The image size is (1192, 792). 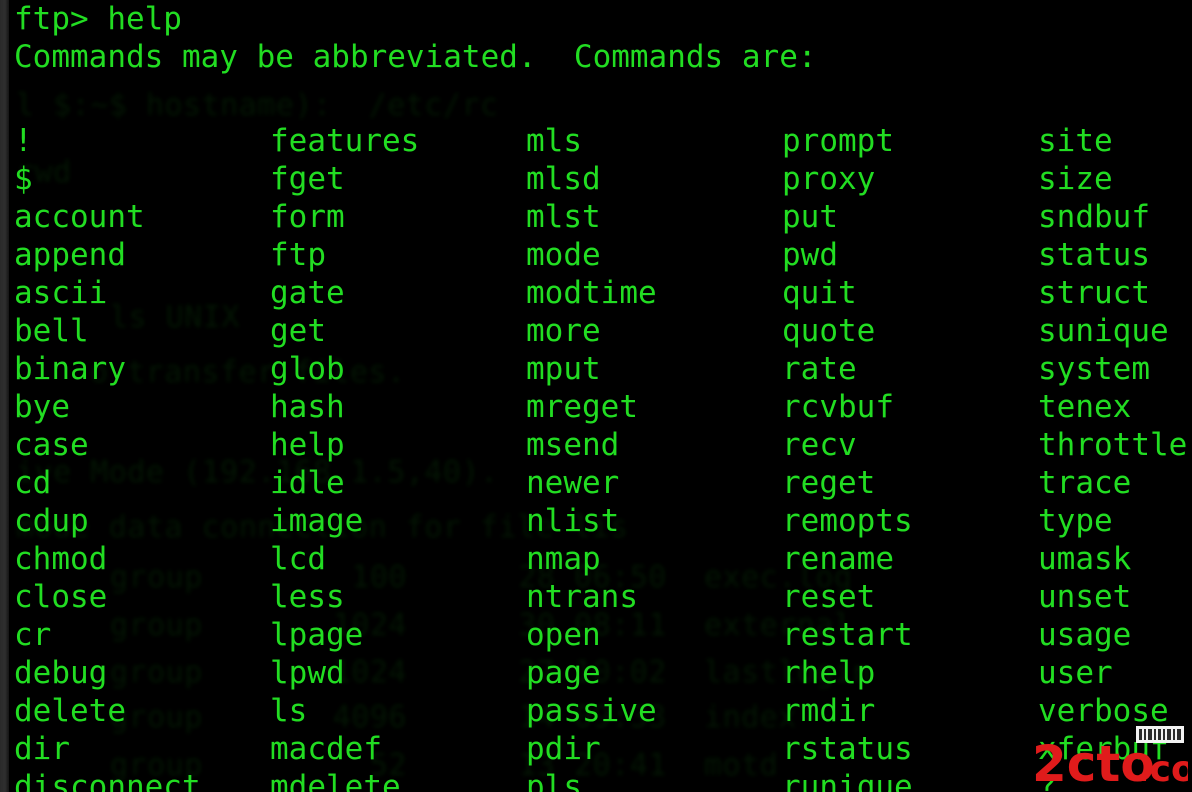 What do you see at coordinates (819, 369) in the screenshot?
I see `command-item: rate` at bounding box center [819, 369].